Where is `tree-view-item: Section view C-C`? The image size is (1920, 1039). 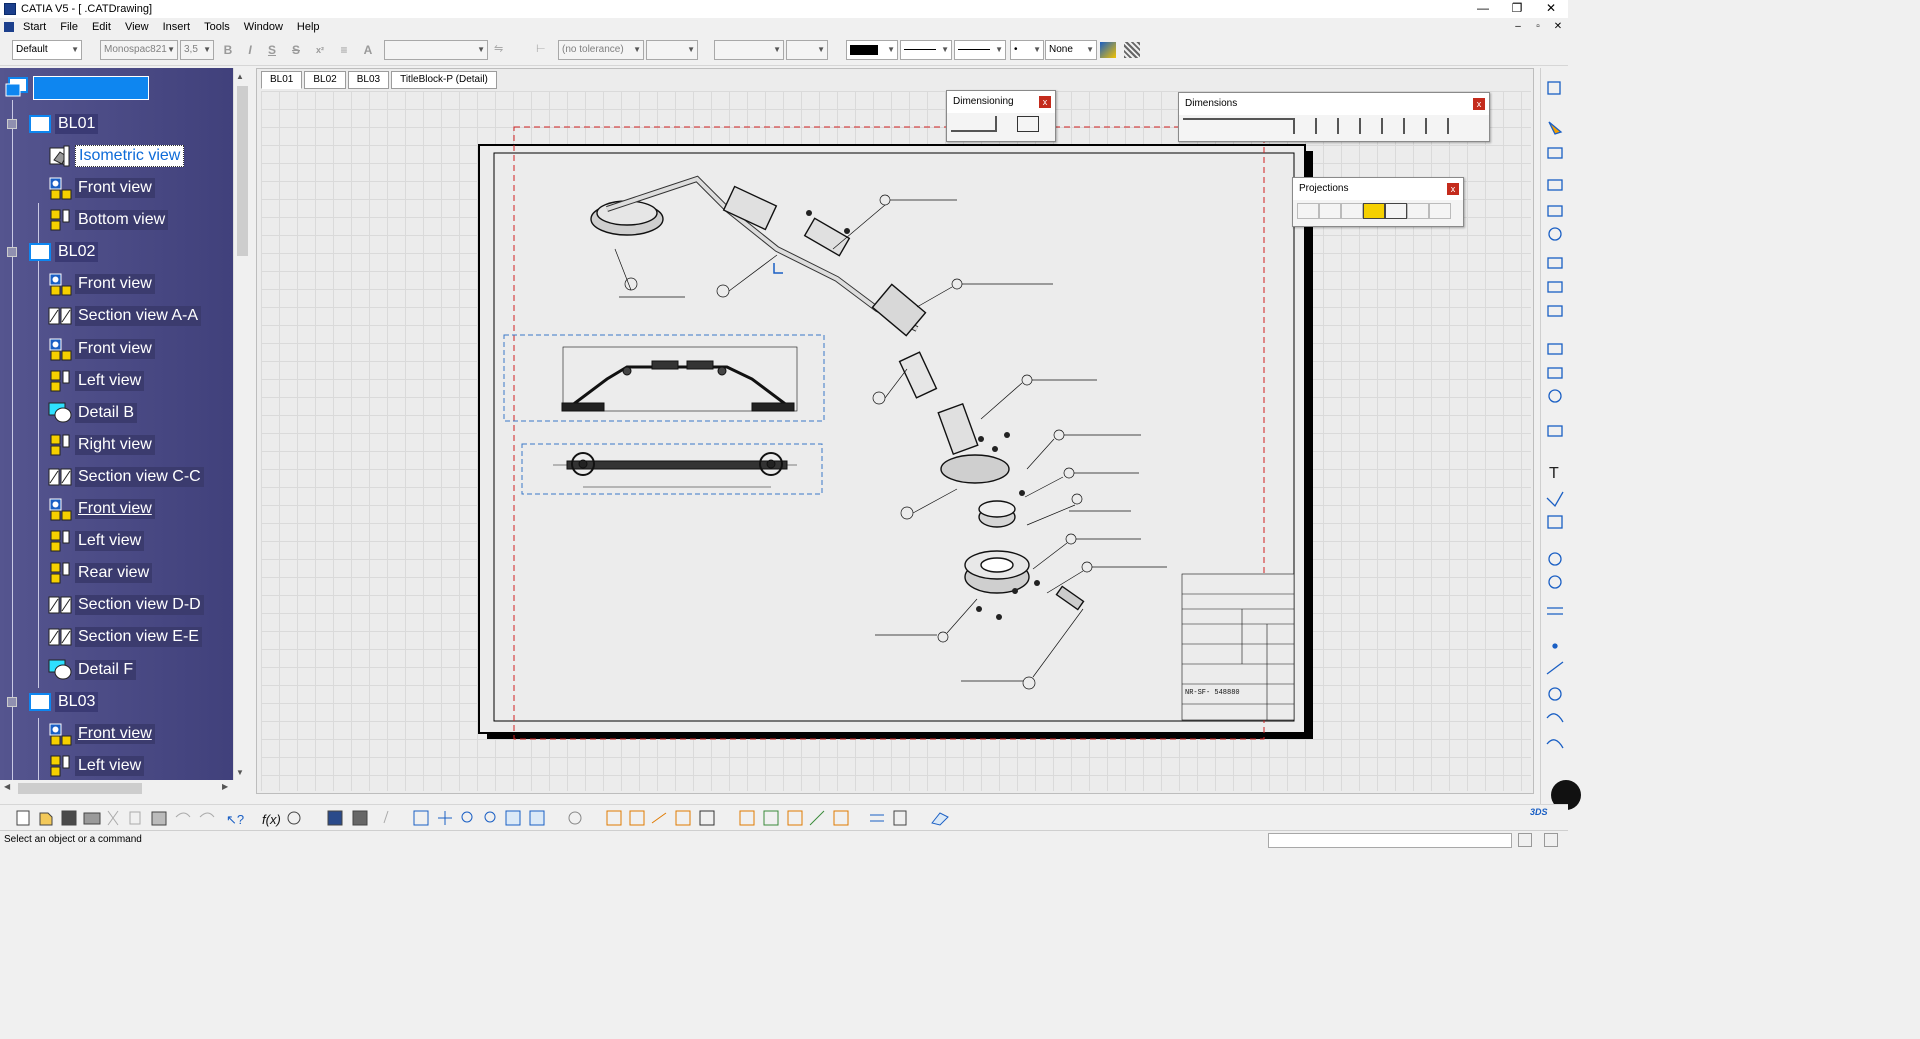
tree-view-item: Section view C-C is located at coordinates (126, 477).